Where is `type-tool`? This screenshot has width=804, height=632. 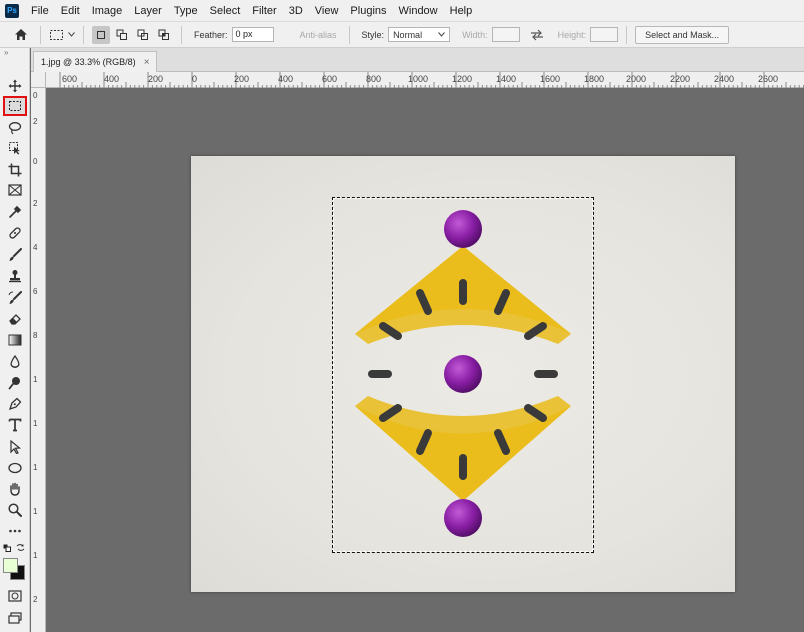
type-tool is located at coordinates (15, 425).